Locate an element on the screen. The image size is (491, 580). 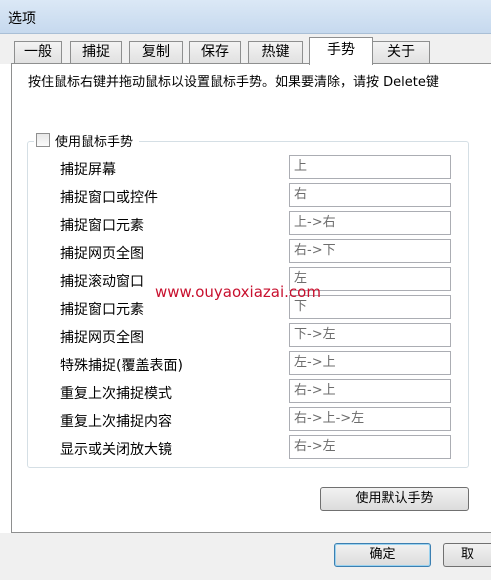
row-label-capture-window: 捕捉窗口或控件 is located at coordinates (109, 198).